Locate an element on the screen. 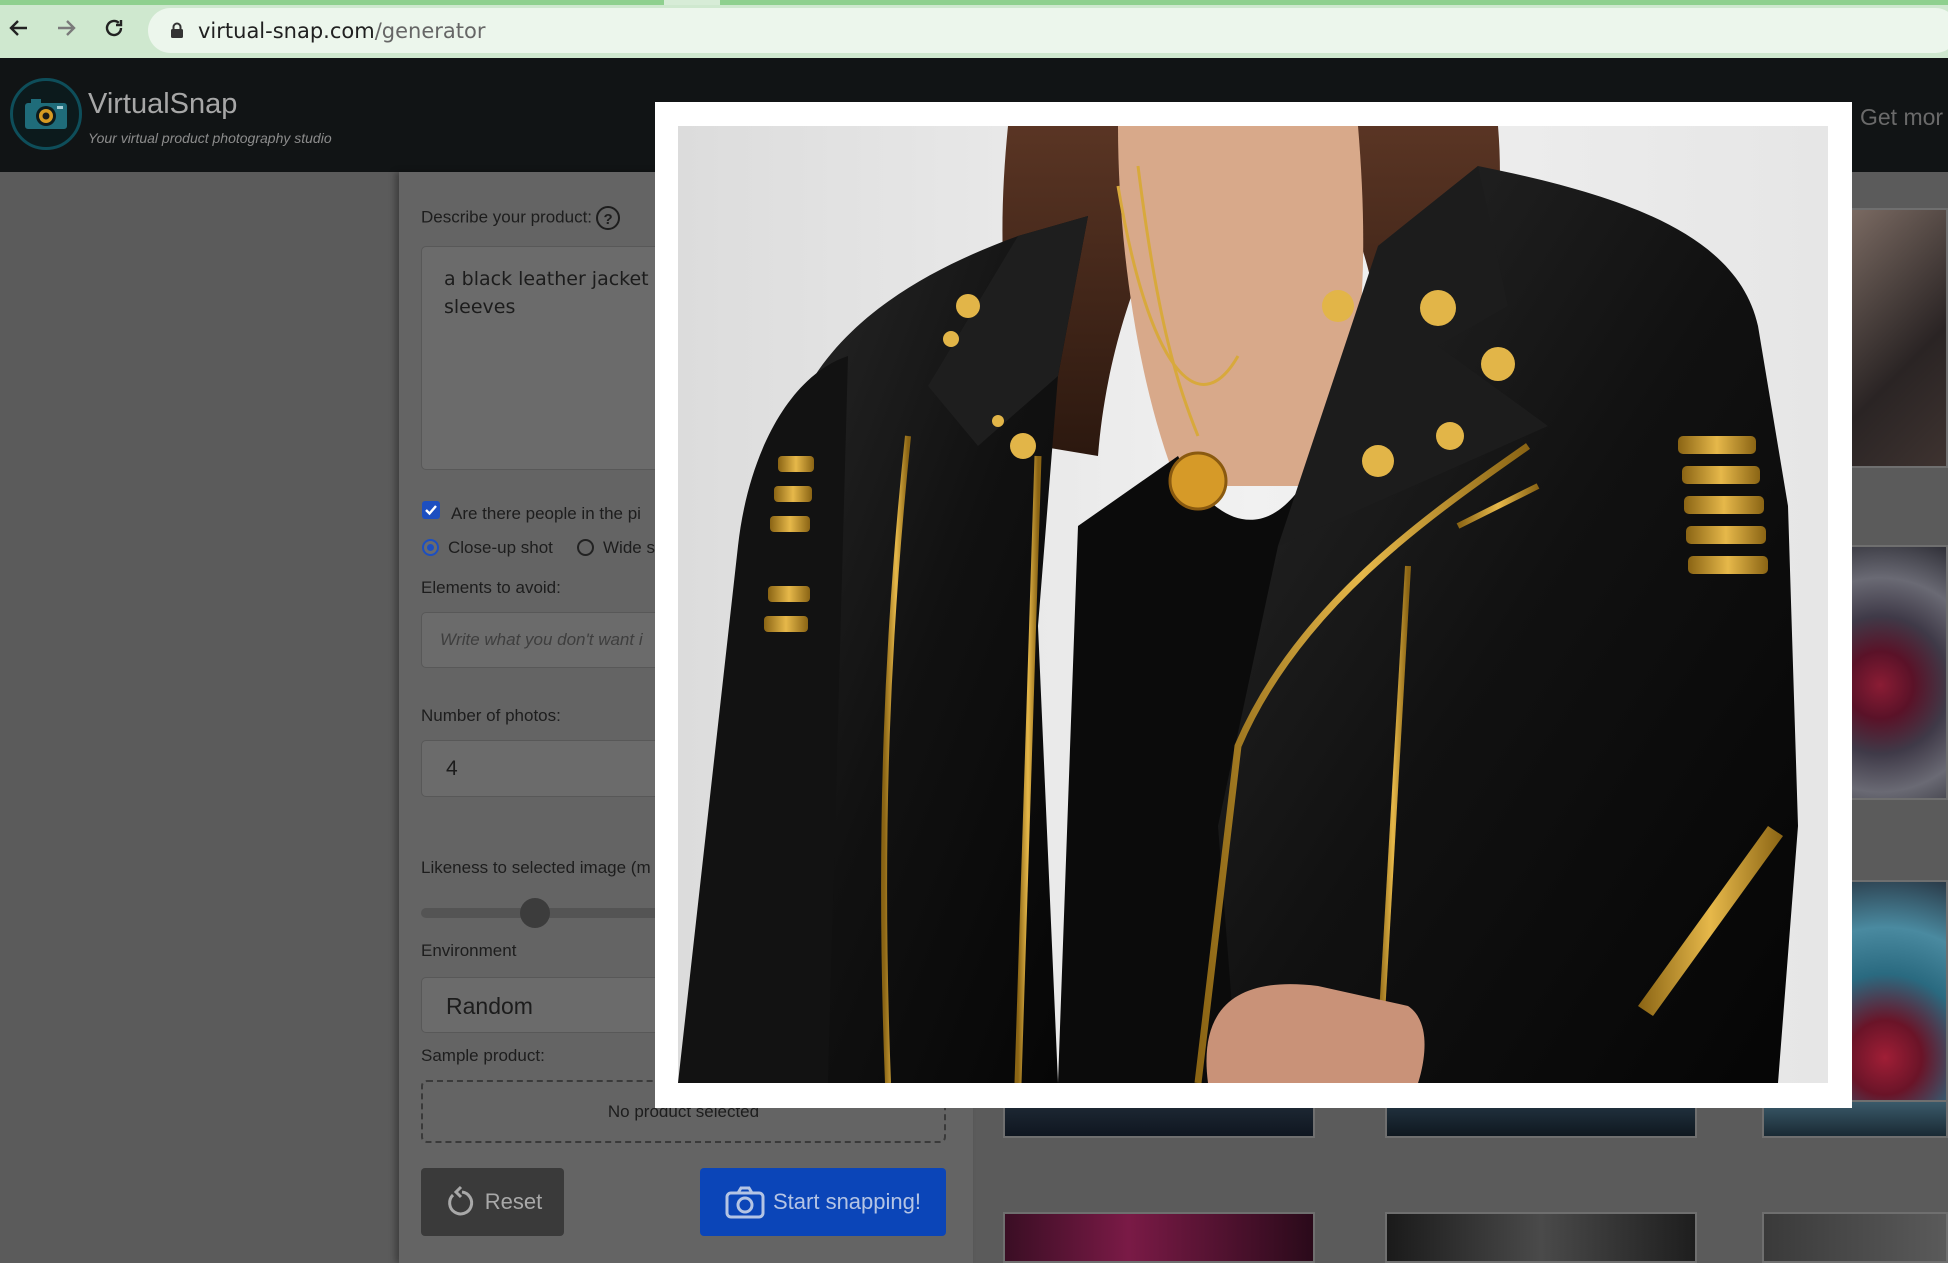  url-text: virtual-snap.com/generator is located at coordinates (342, 31).